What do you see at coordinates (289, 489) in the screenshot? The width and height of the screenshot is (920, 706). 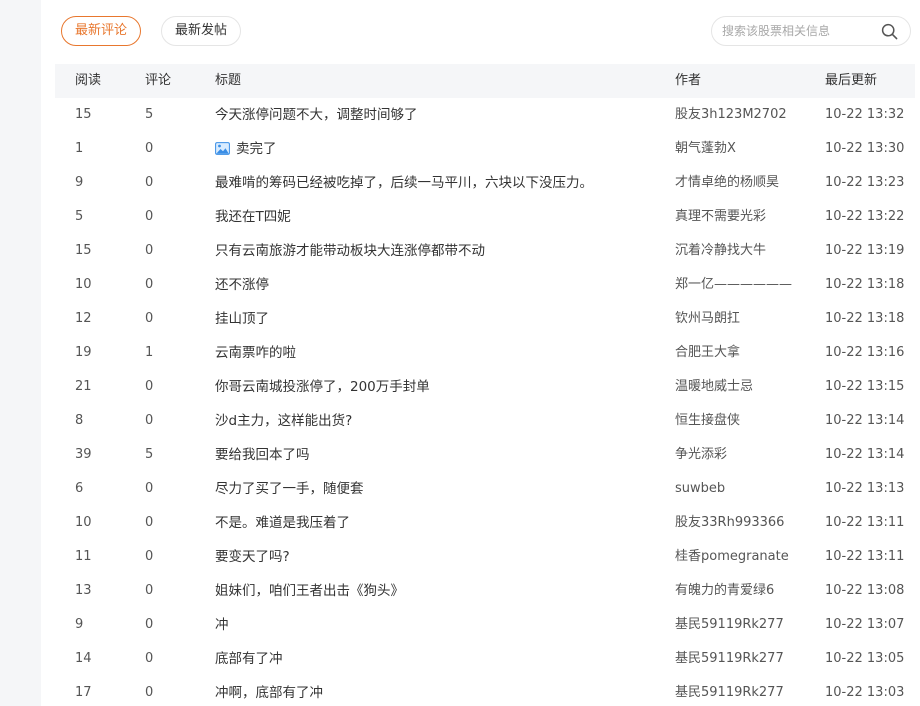 I see `post-title-link: 尽力了买了一手，随便套` at bounding box center [289, 489].